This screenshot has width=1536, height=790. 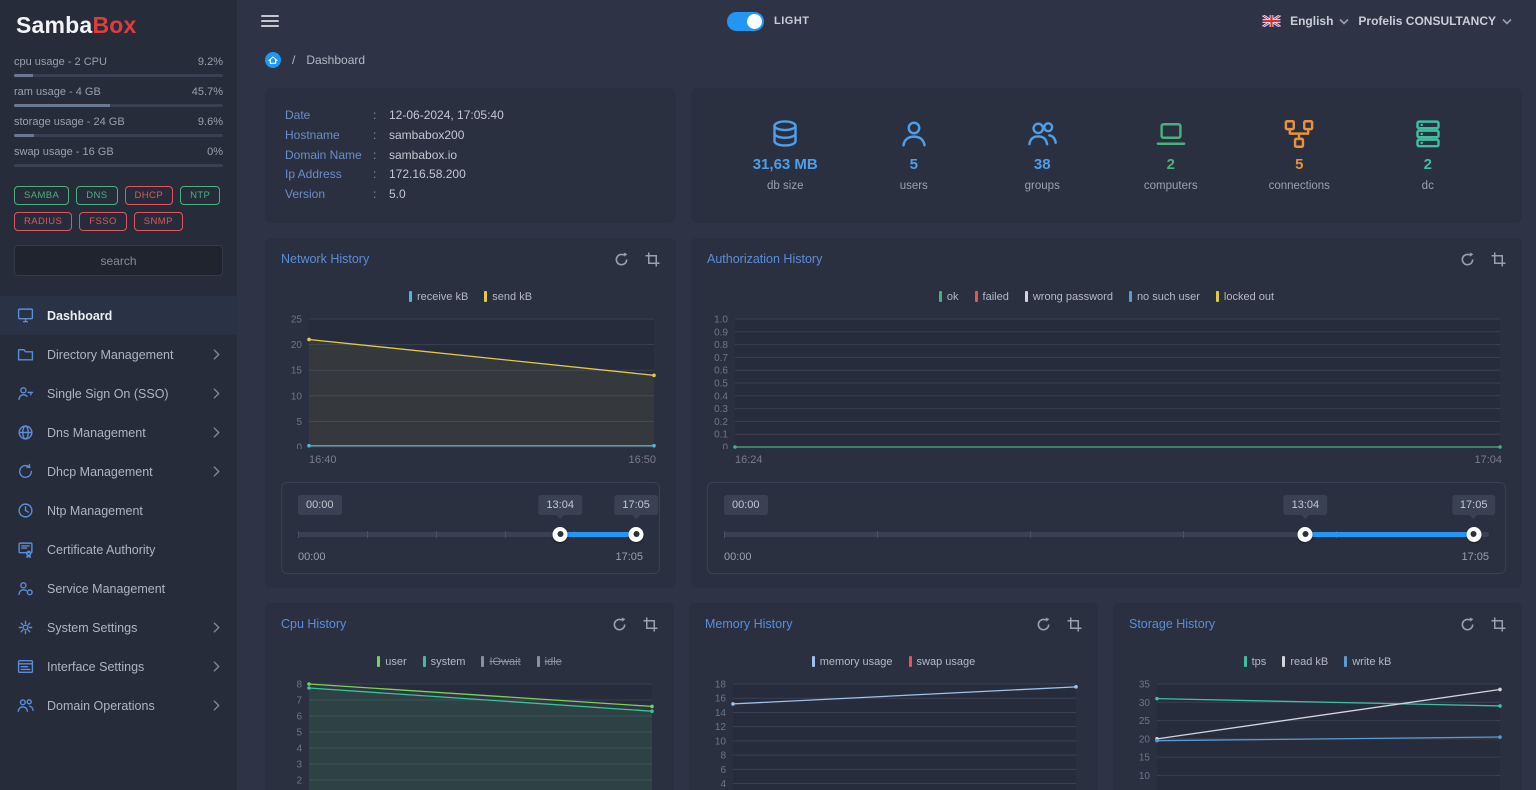 What do you see at coordinates (392, 662) in the screenshot?
I see `legend-item: user` at bounding box center [392, 662].